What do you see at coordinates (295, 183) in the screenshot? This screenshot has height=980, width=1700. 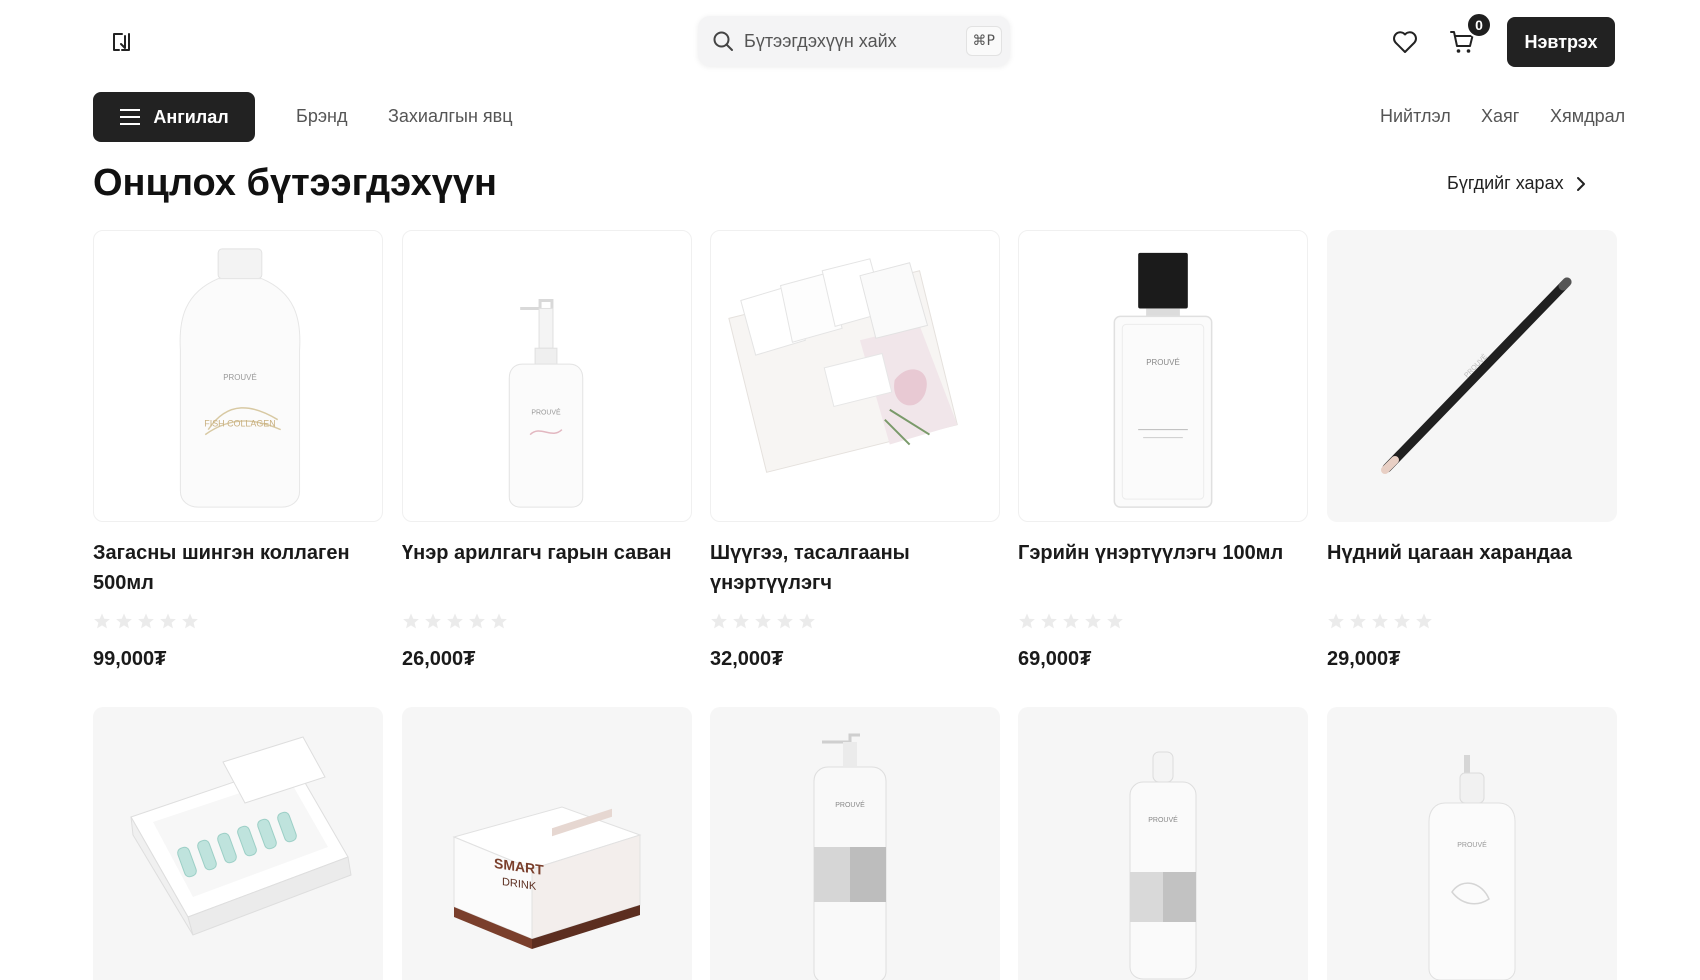 I see `section-title: Онцлох бүтээгдэхүүн` at bounding box center [295, 183].